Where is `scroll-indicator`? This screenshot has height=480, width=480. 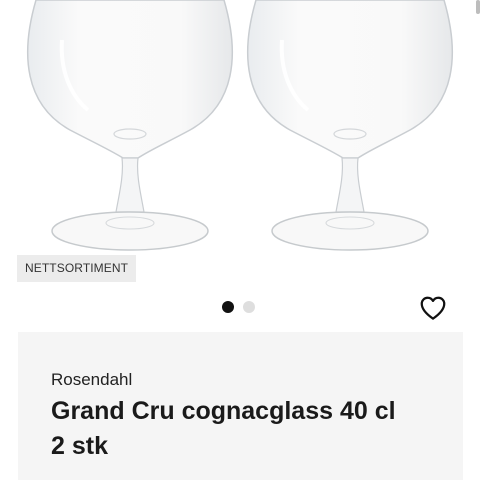 scroll-indicator is located at coordinates (478, 7).